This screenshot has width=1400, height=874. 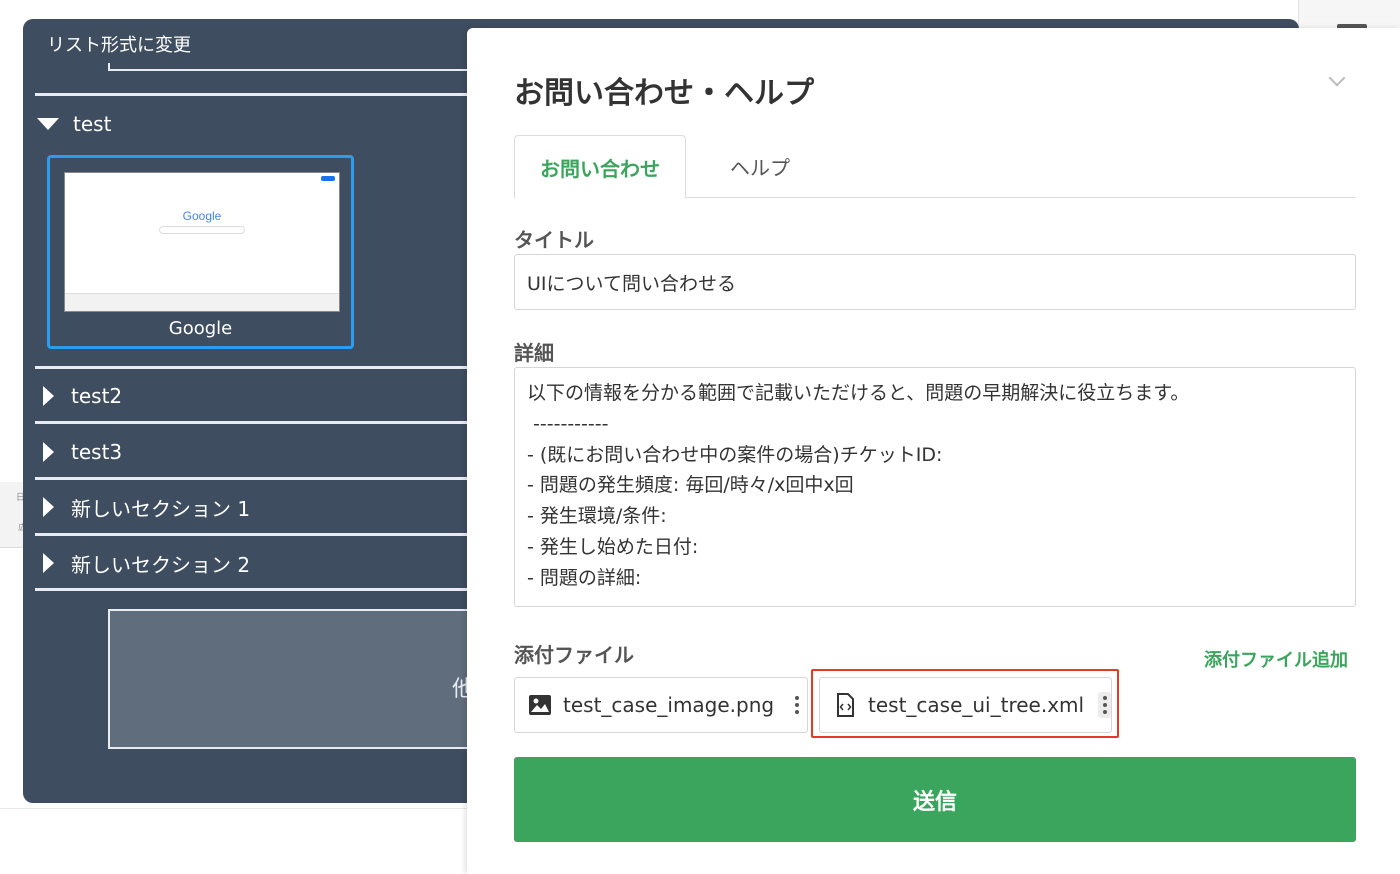 I want to click on expanded-triangle-icon, so click(x=48, y=124).